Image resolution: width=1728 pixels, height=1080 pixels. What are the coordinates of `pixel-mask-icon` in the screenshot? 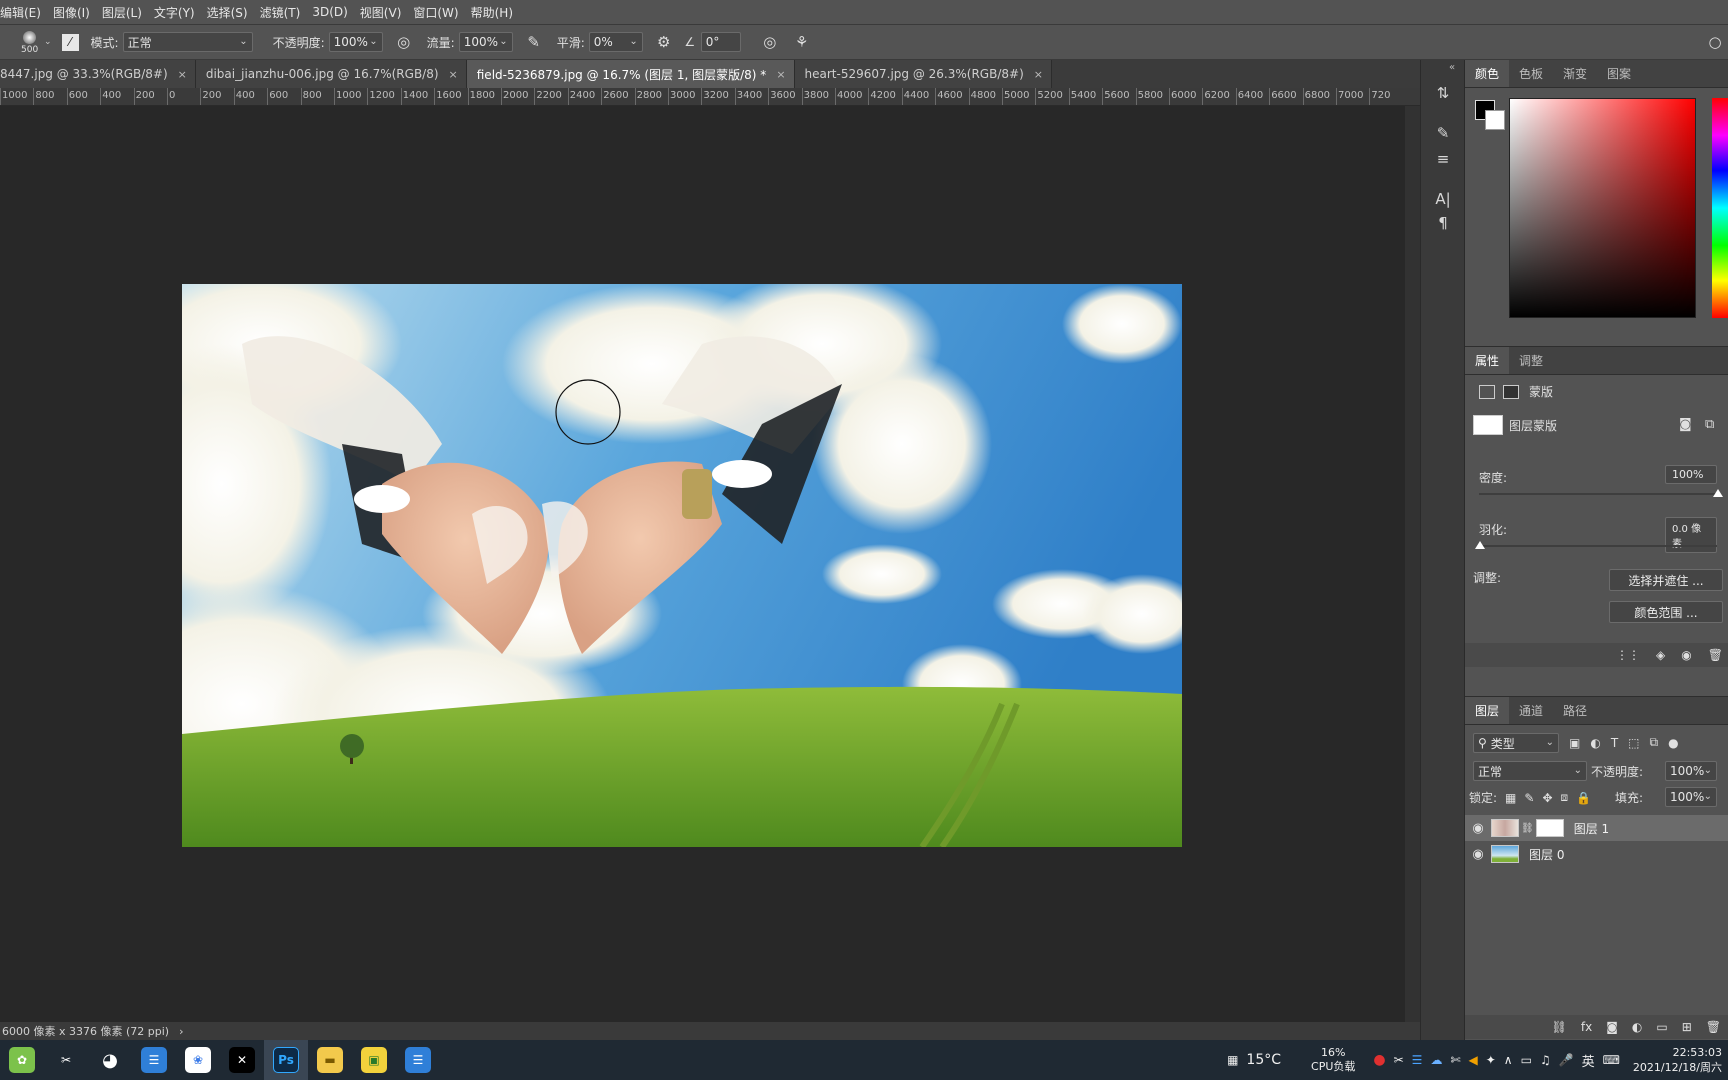 It's located at (1487, 391).